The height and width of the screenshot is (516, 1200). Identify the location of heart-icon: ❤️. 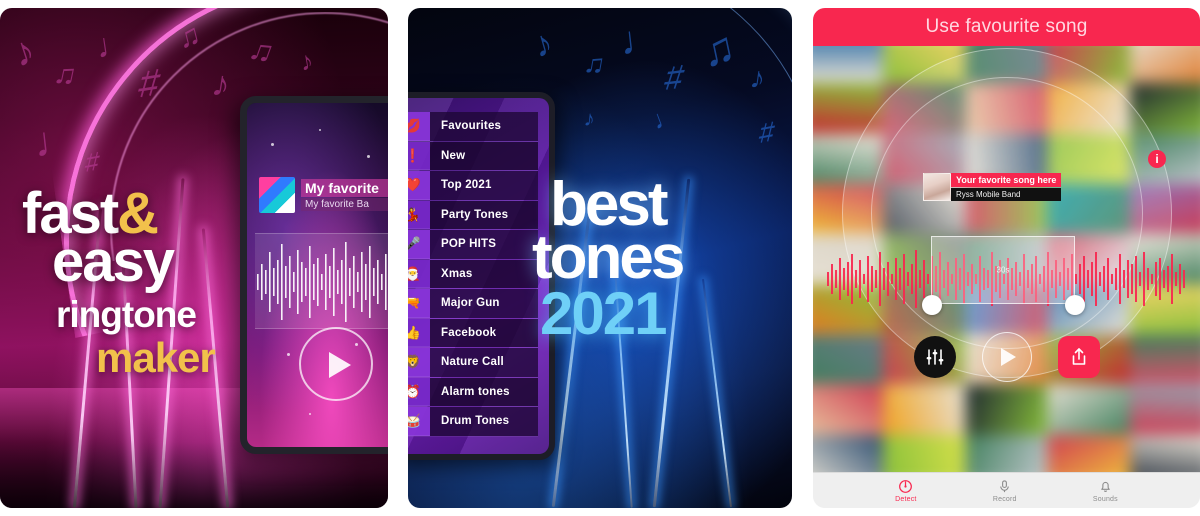
(419, 185).